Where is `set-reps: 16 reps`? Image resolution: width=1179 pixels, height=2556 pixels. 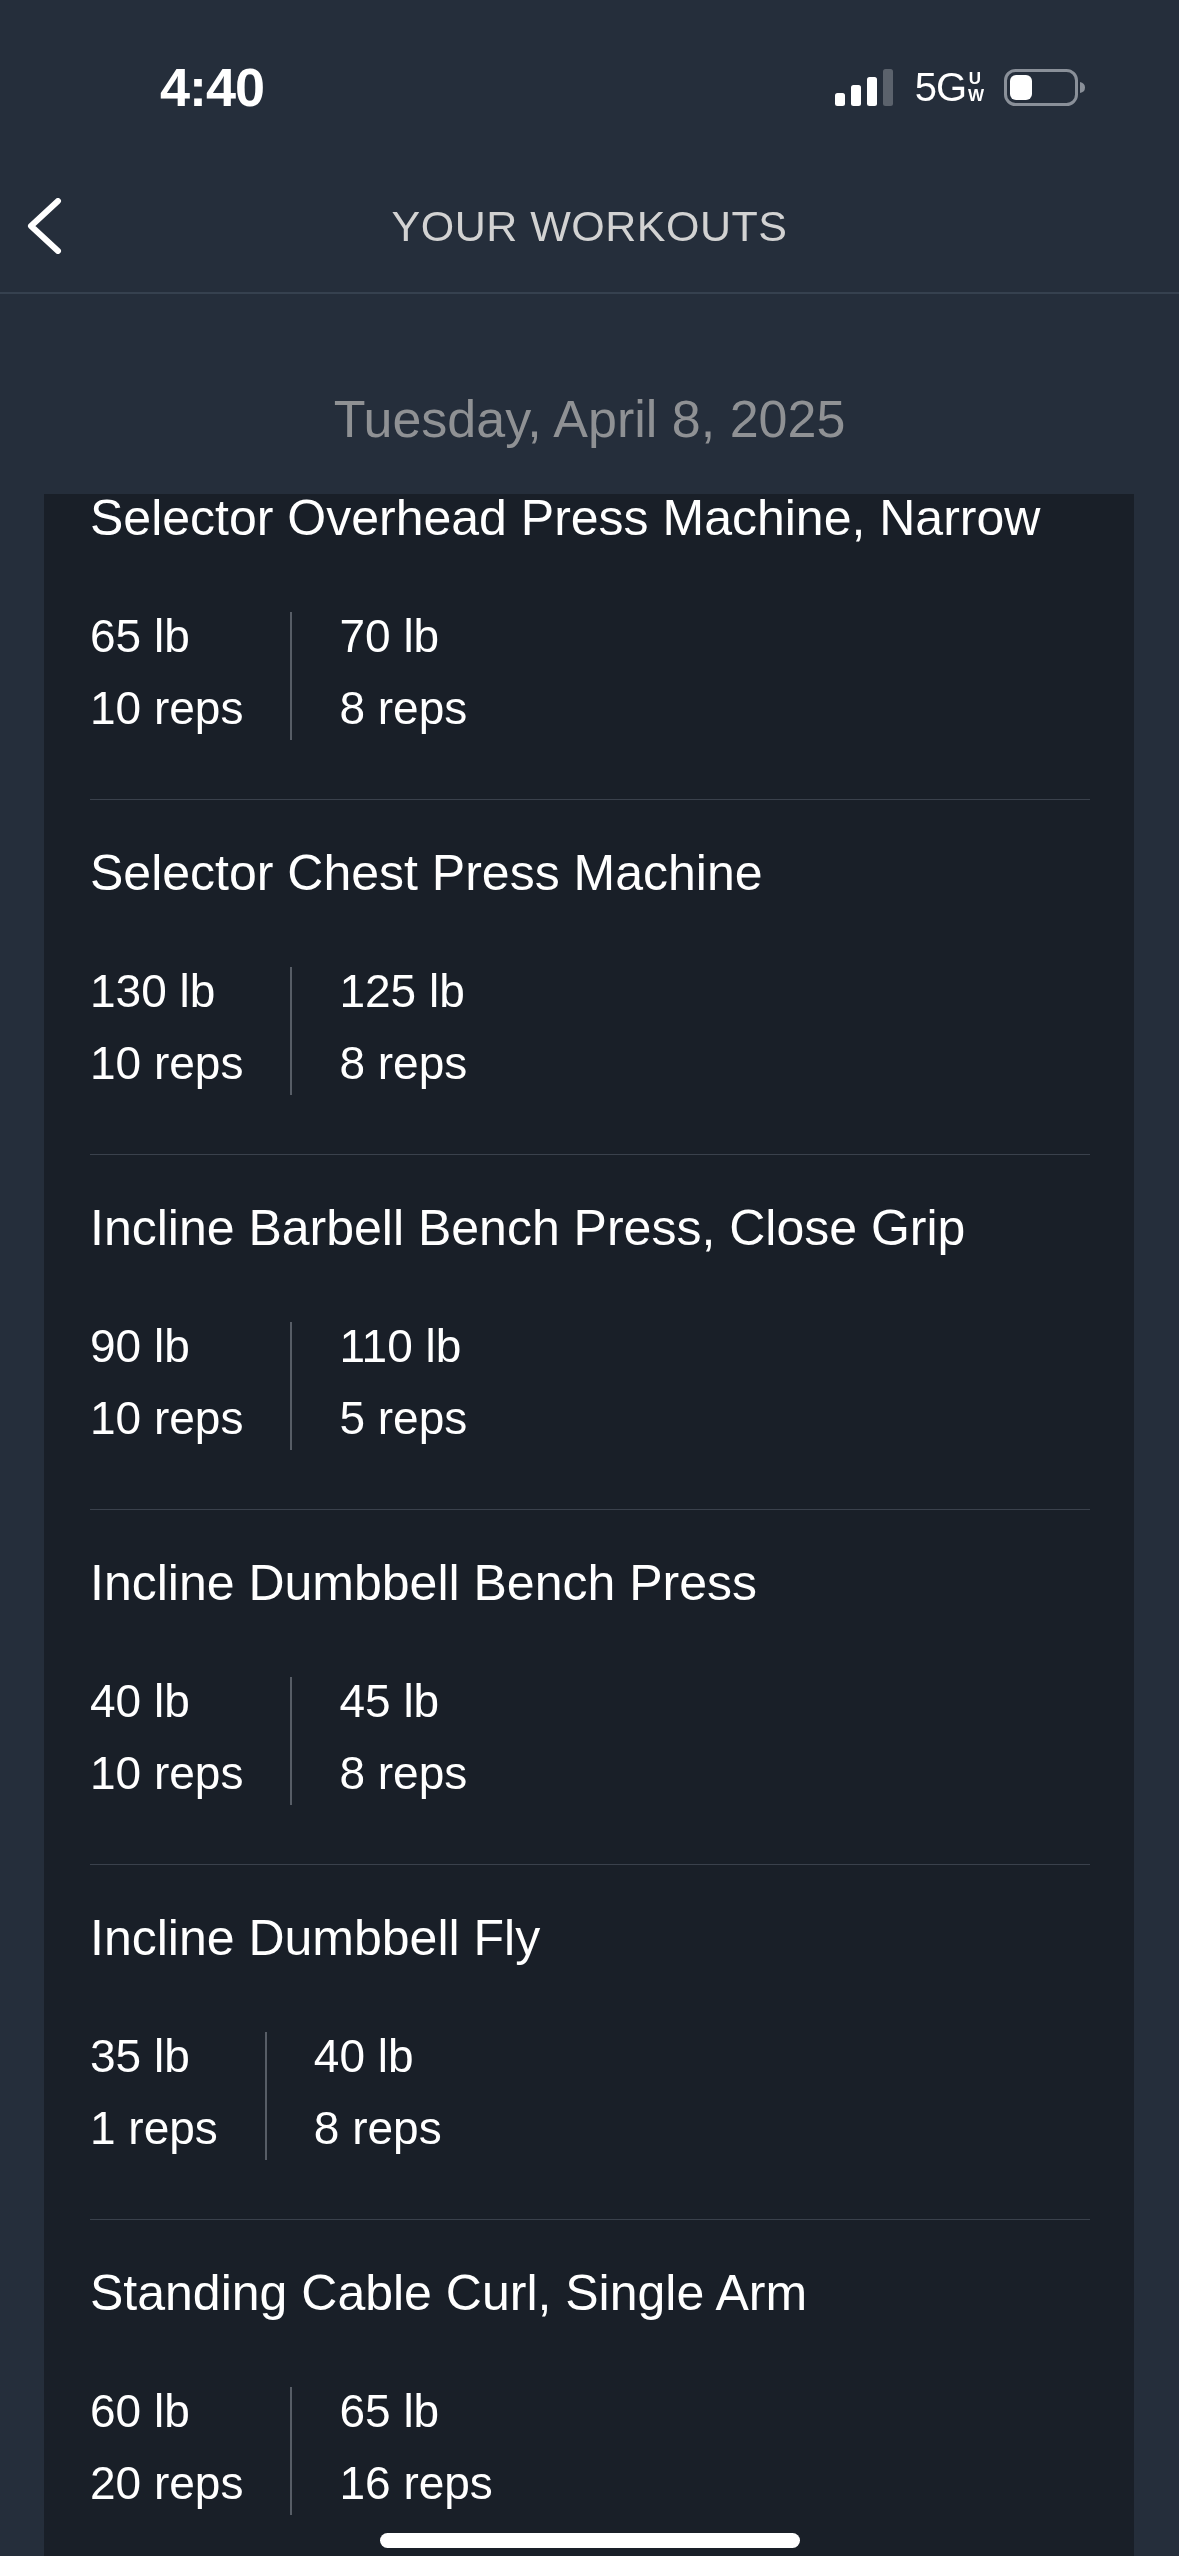
set-reps: 16 reps is located at coordinates (416, 2483).